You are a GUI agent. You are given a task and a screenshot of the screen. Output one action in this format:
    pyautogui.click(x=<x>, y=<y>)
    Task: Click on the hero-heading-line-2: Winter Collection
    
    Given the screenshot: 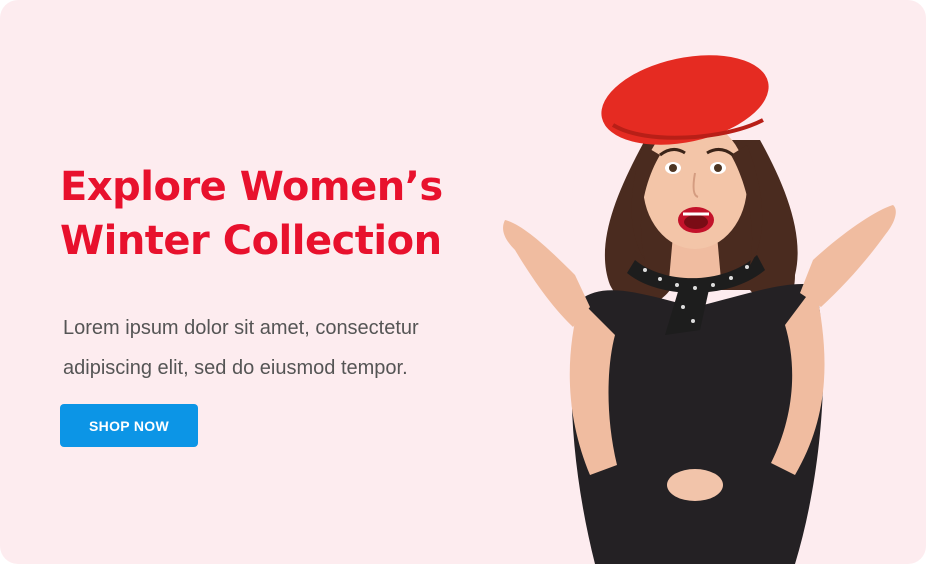 What is the action you would take?
    pyautogui.click(x=251, y=241)
    